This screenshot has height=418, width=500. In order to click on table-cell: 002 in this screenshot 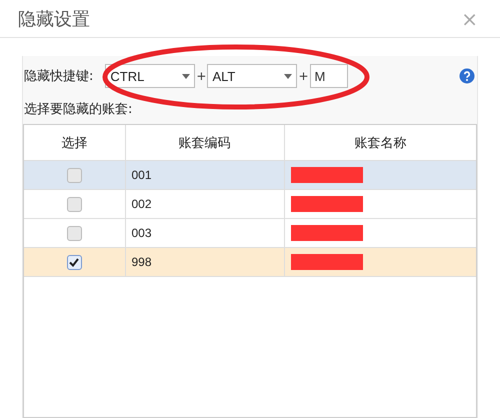, I will do `click(142, 204)`.